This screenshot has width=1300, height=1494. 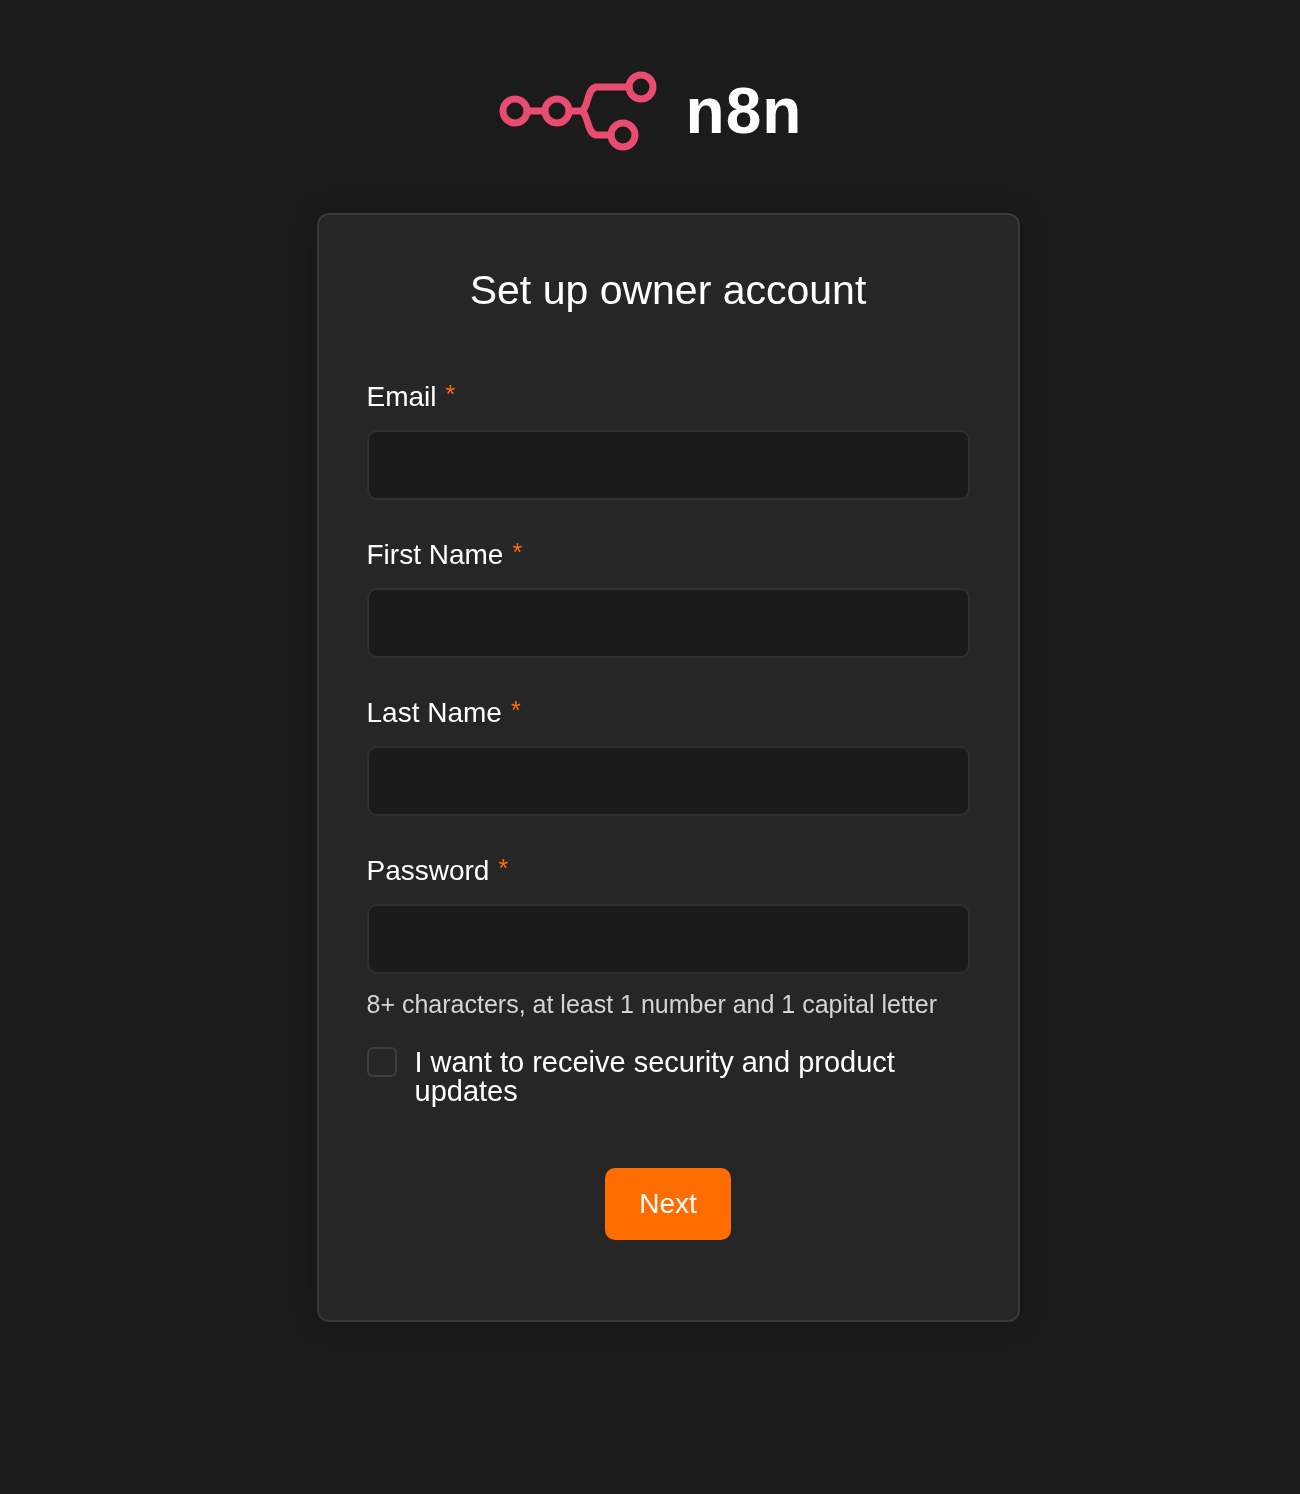 I want to click on next-button: Next, so click(x=668, y=1204).